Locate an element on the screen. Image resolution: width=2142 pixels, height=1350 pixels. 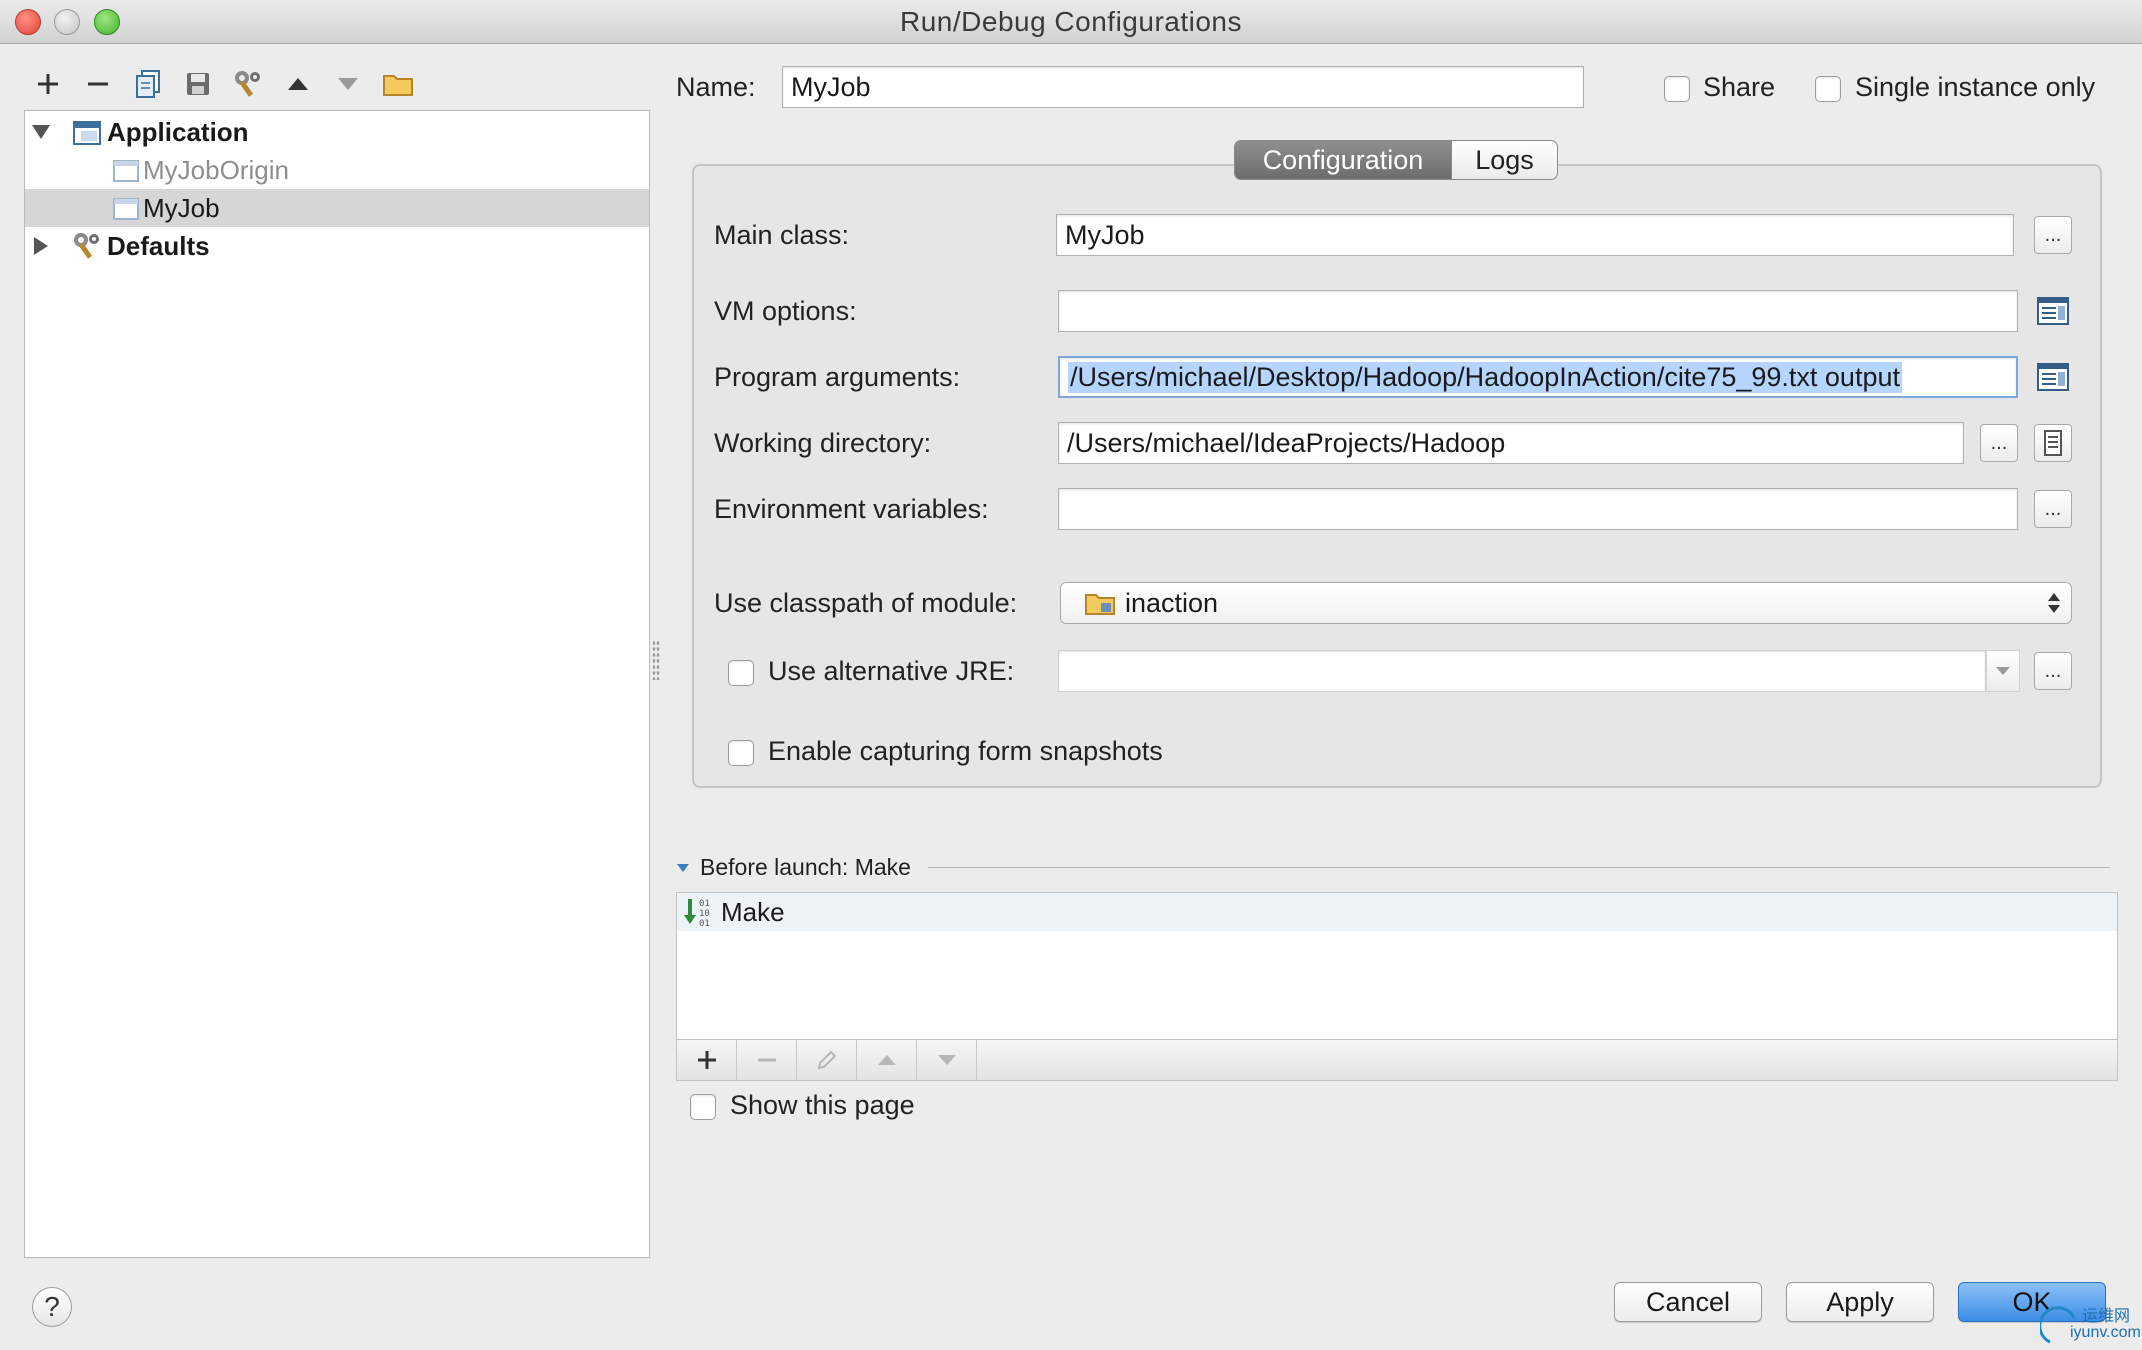
window-title: Run/Debug Configurations is located at coordinates (1071, 21).